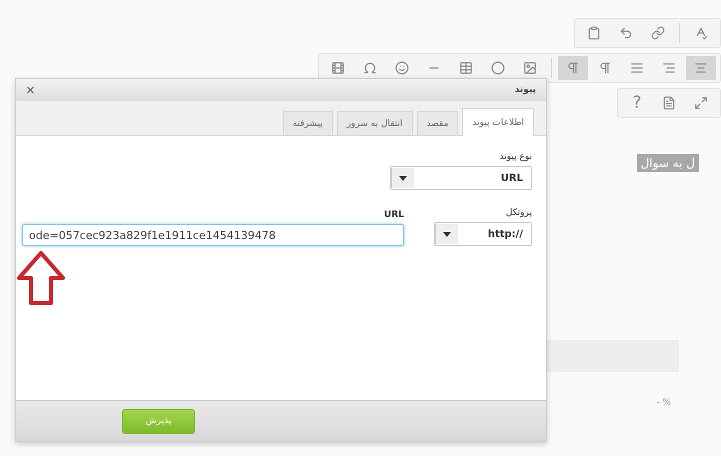 The height and width of the screenshot is (456, 721). Describe the element at coordinates (498, 68) in the screenshot. I see `circle-icon` at that location.